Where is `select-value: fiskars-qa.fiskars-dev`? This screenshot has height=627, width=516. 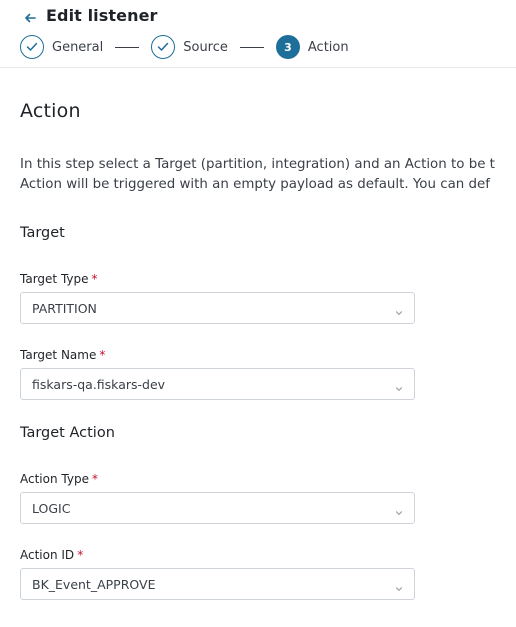 select-value: fiskars-qa.fiskars-dev is located at coordinates (99, 384).